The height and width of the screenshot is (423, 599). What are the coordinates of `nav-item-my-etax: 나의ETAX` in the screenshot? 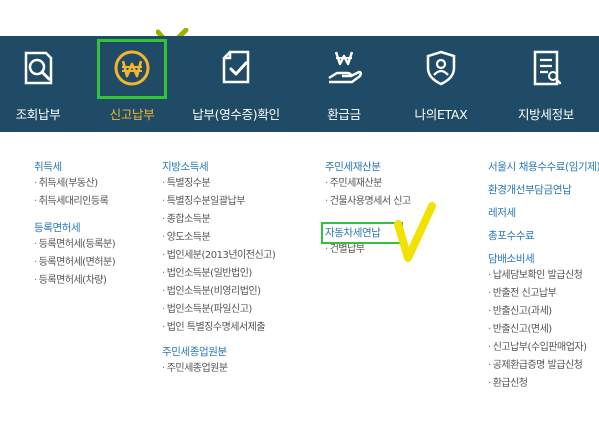 It's located at (441, 84).